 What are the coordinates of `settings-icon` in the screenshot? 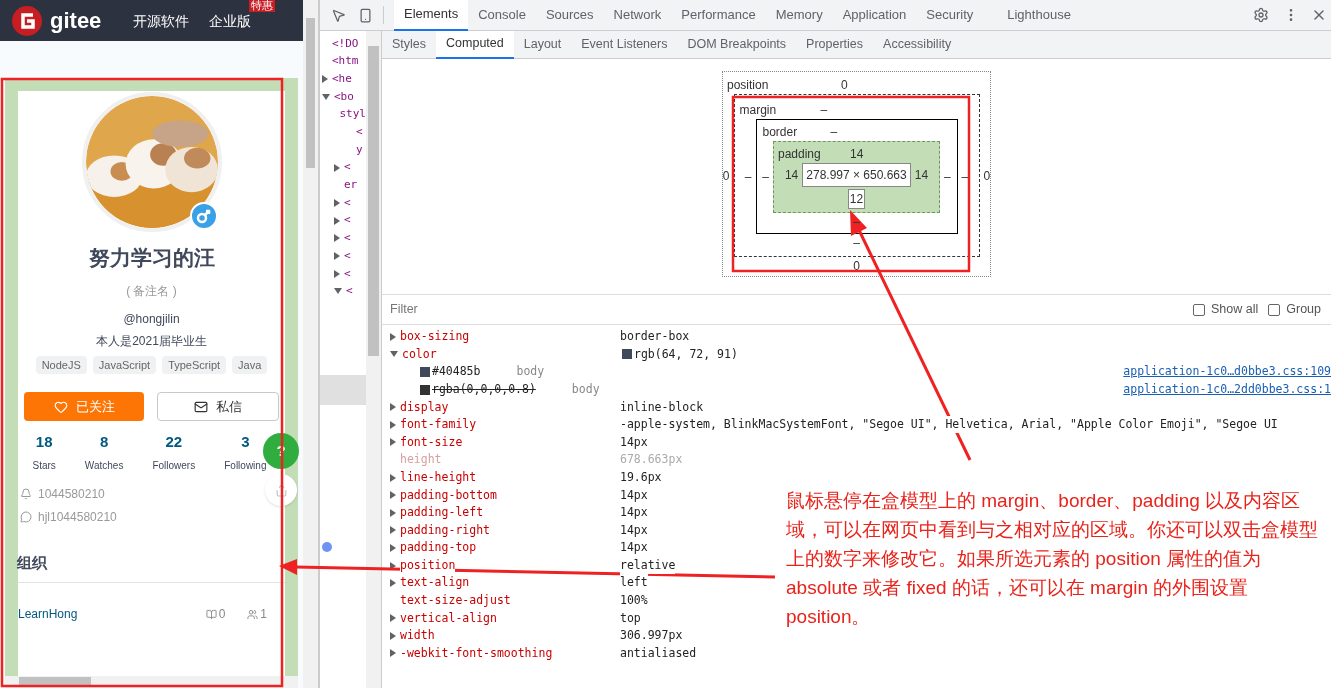 It's located at (1261, 15).